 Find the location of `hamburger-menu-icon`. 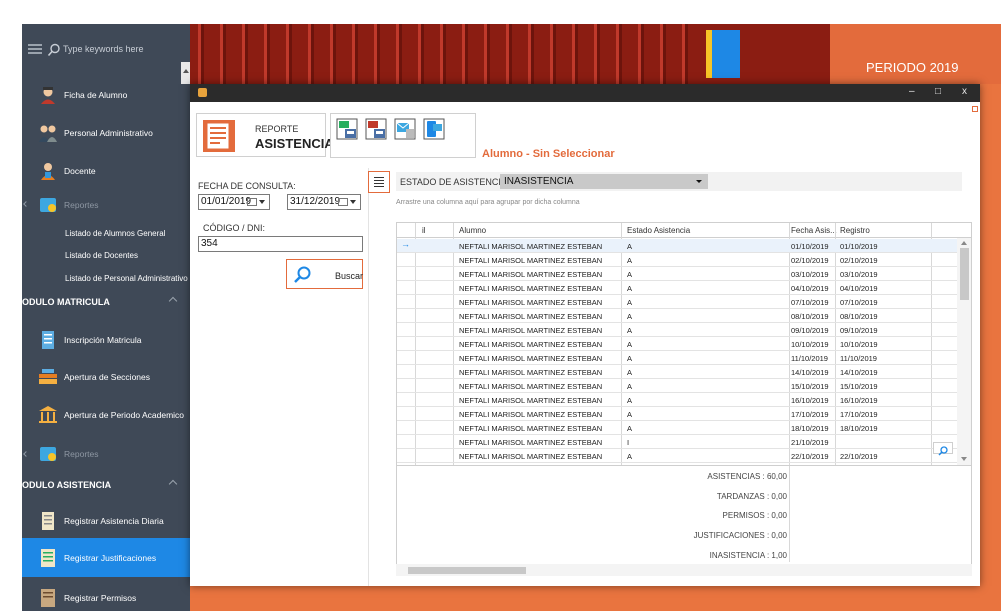

hamburger-menu-icon is located at coordinates (35, 49).